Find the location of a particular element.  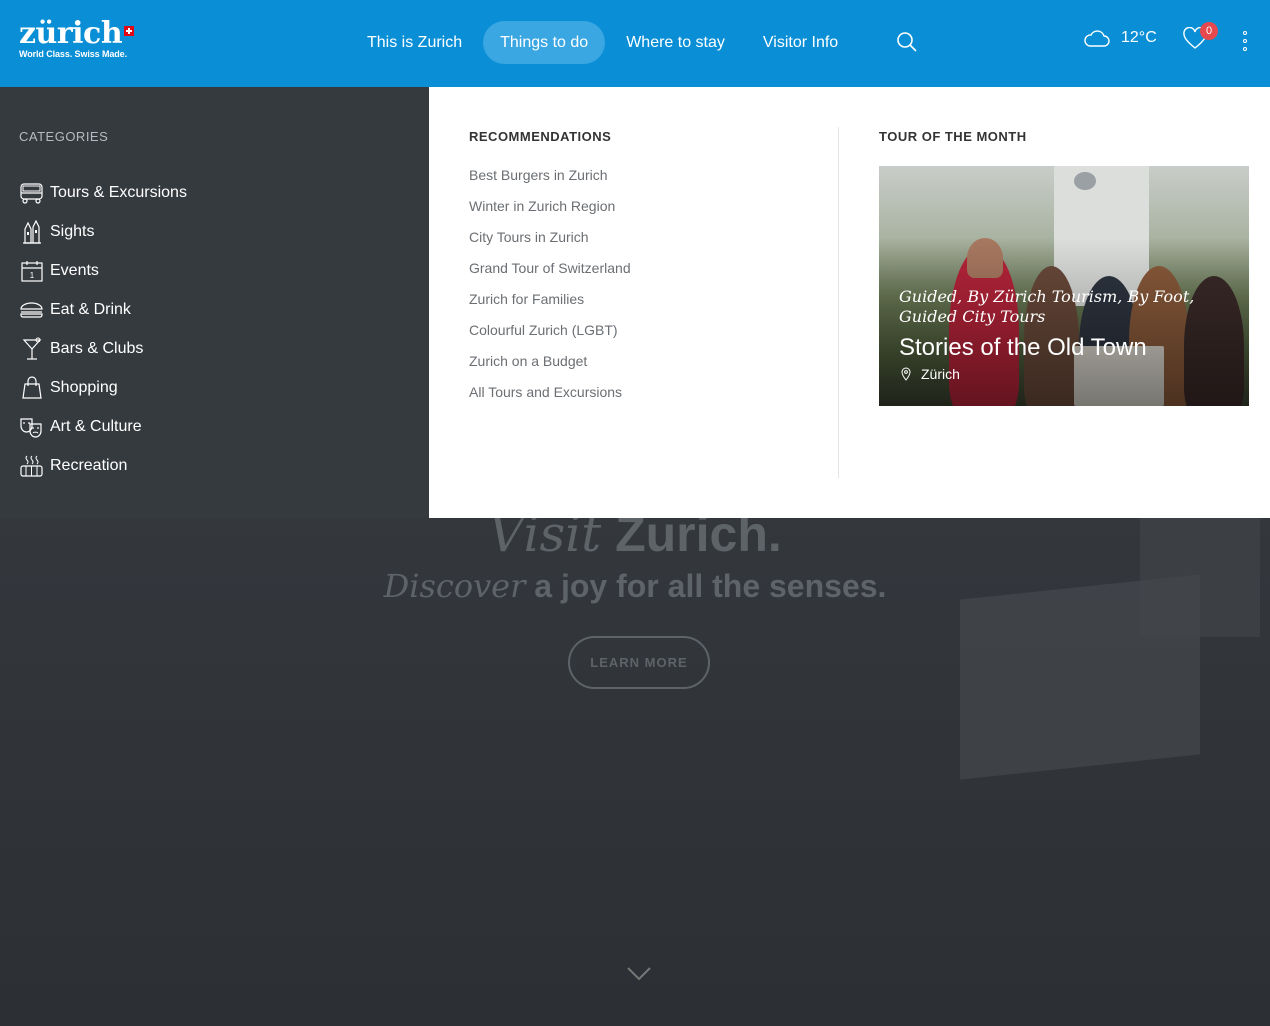

nav-visitor-info: Visitor Info is located at coordinates (800, 42).